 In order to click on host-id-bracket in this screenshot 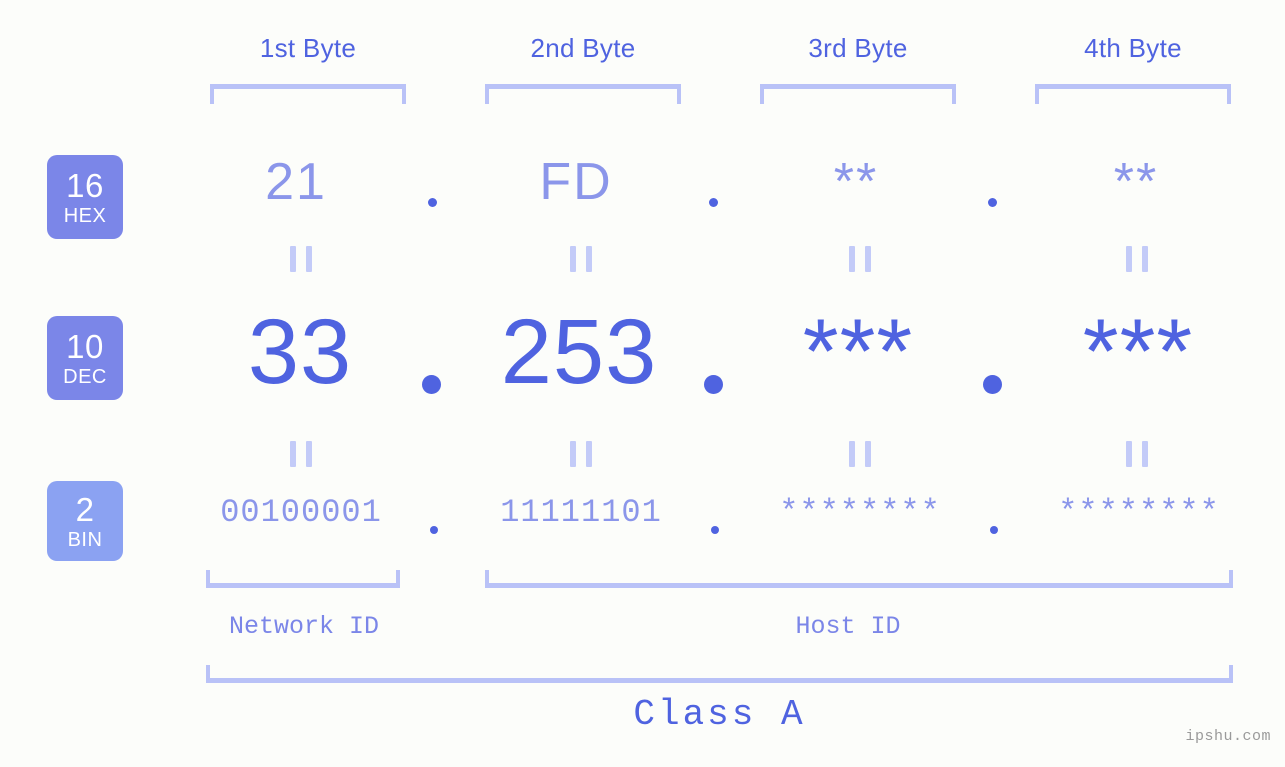, I will do `click(859, 579)`.